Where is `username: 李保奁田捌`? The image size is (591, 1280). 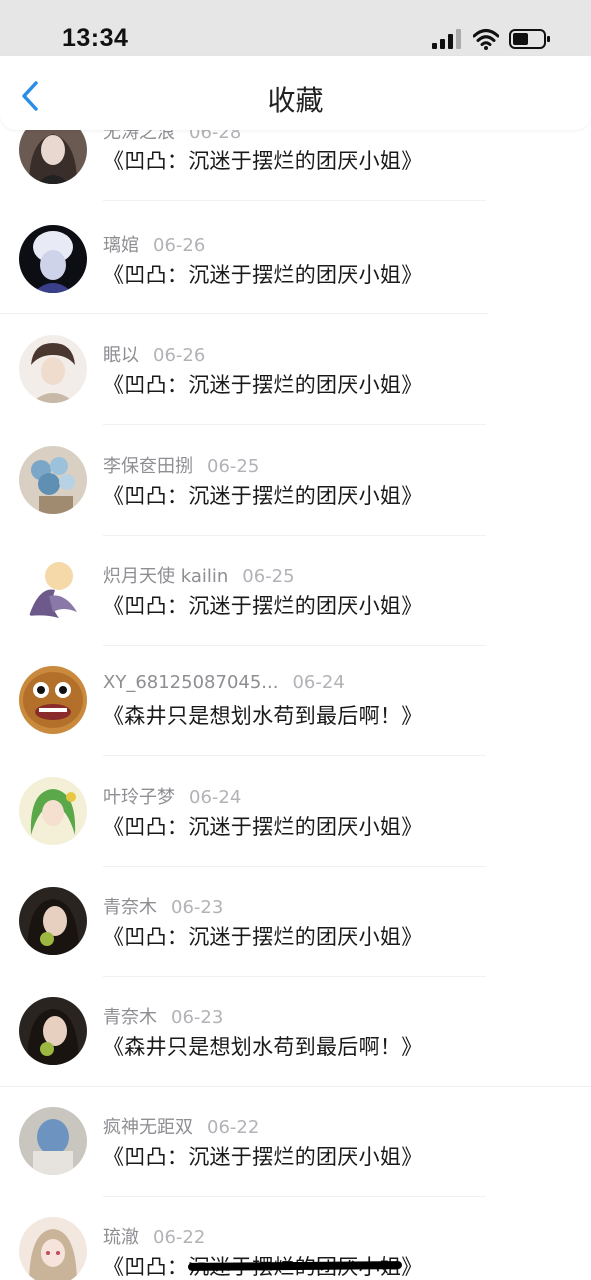
username: 李保奁田捌 is located at coordinates (148, 466).